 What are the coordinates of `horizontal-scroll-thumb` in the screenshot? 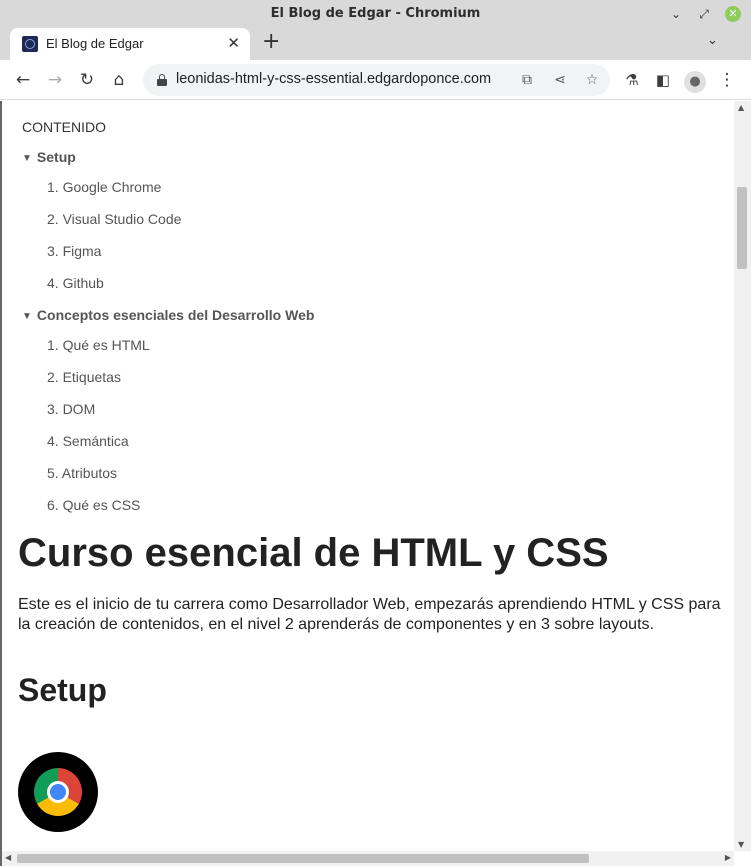 It's located at (303, 858).